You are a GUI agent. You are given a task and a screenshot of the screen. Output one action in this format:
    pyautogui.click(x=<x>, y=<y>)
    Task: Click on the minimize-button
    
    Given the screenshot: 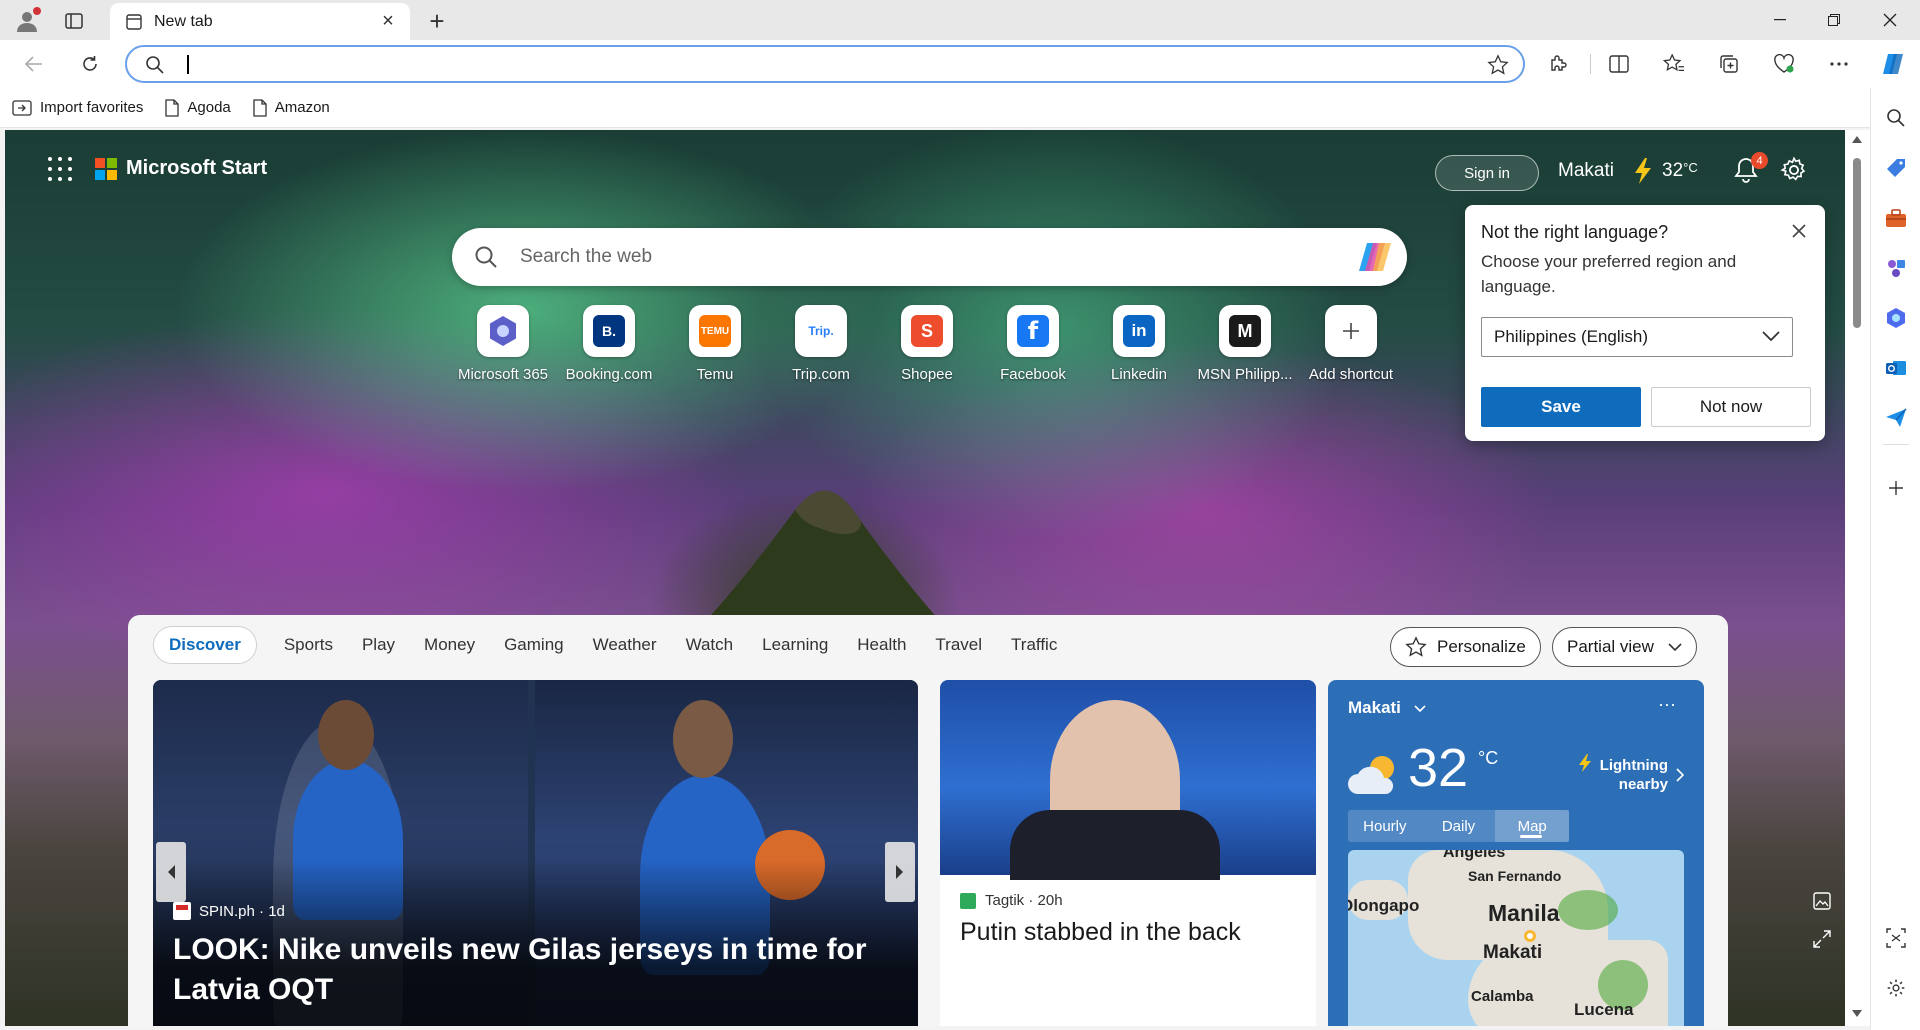 What is the action you would take?
    pyautogui.click(x=1780, y=20)
    